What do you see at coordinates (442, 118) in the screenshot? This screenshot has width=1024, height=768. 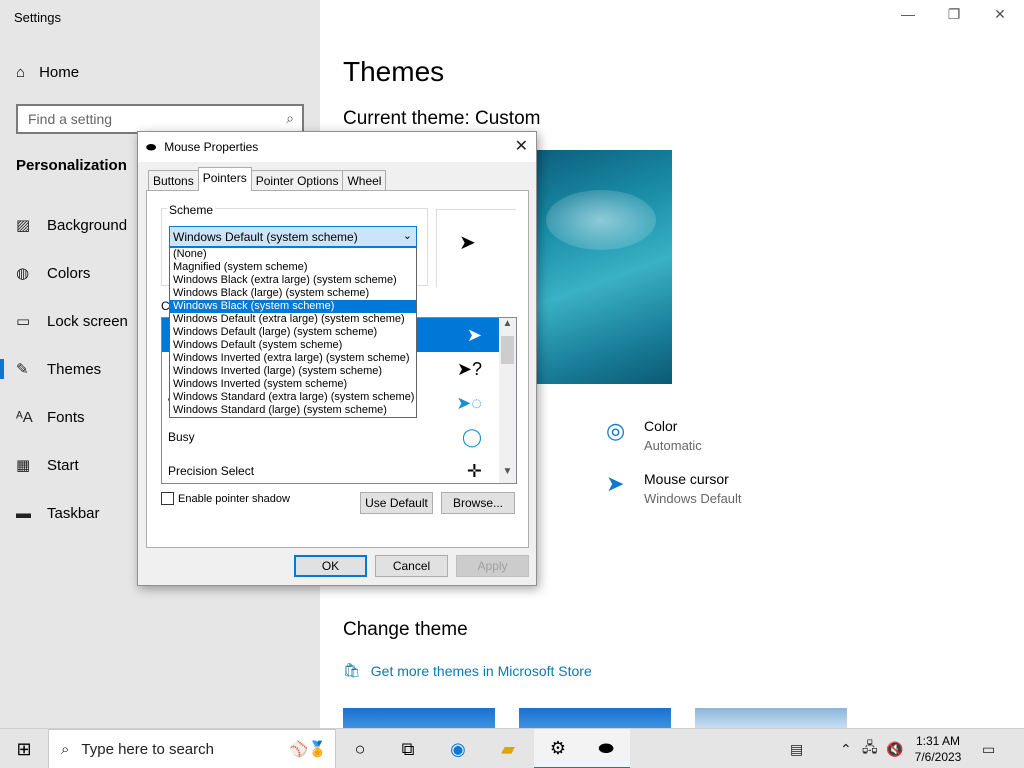 I see `current-theme-label: Current theme: Custom` at bounding box center [442, 118].